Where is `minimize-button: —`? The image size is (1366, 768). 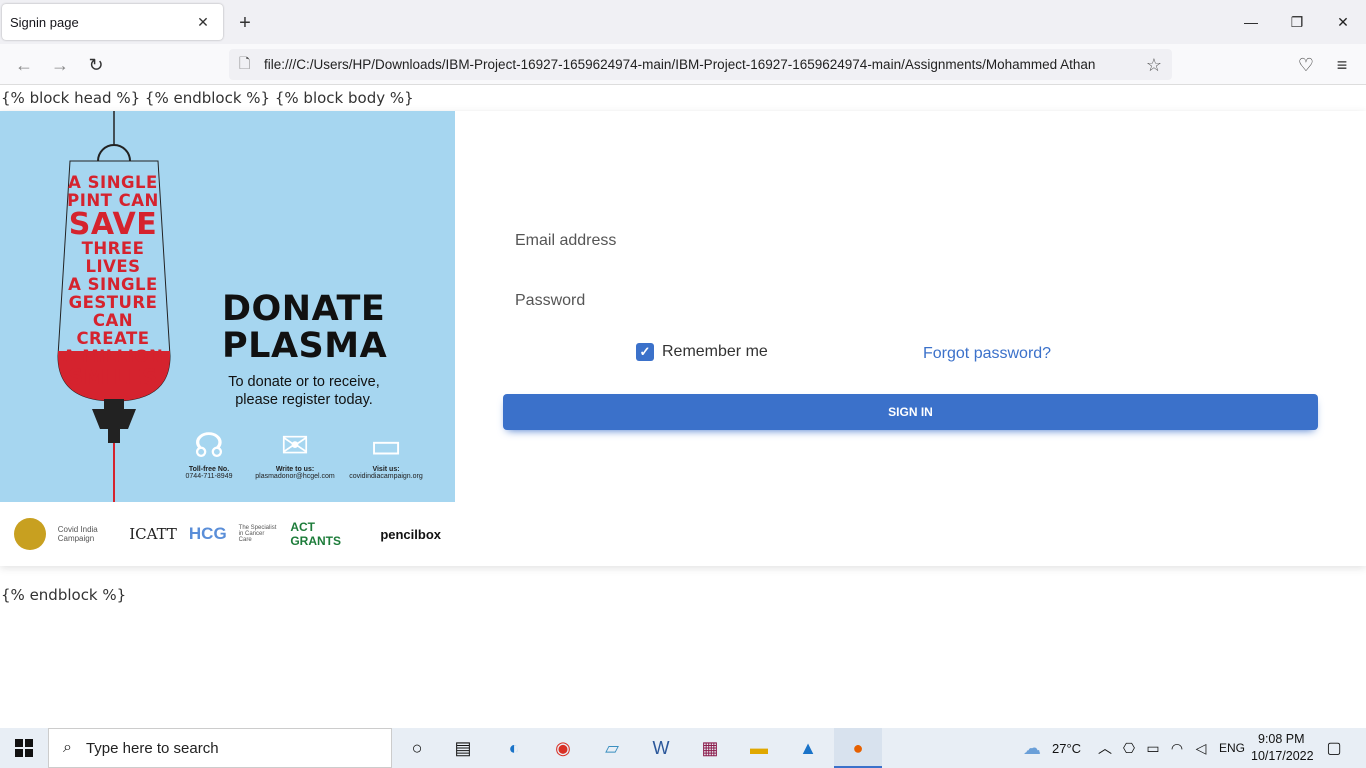
minimize-button: — is located at coordinates (1251, 22).